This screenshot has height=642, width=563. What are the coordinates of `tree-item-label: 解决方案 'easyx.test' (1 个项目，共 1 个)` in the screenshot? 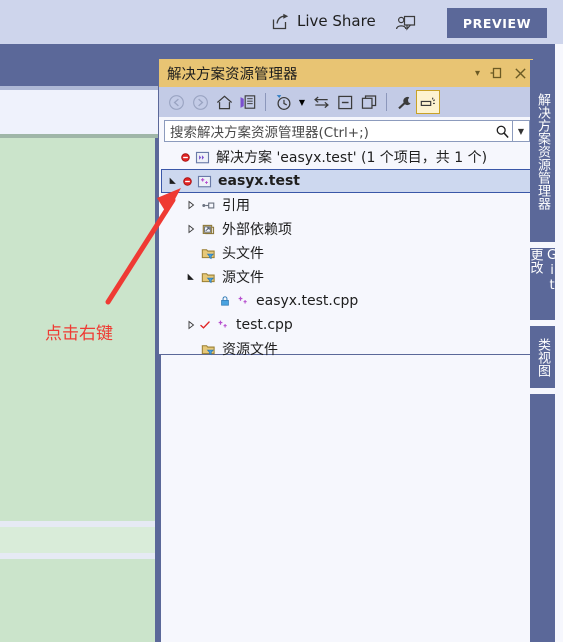 It's located at (352, 158).